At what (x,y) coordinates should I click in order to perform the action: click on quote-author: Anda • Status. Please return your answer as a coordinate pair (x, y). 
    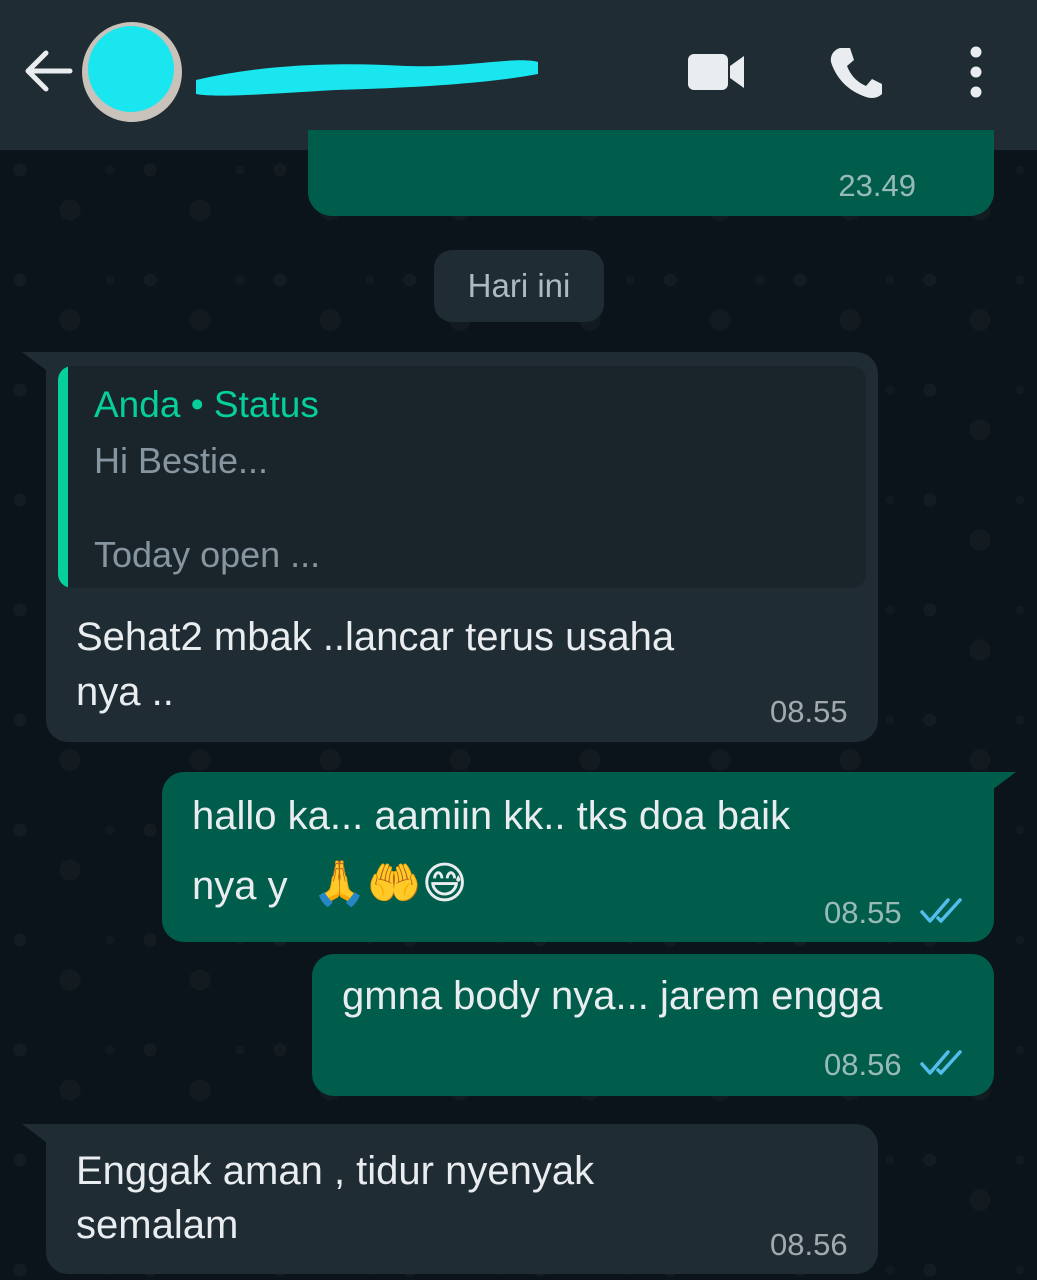
    Looking at the image, I should click on (206, 404).